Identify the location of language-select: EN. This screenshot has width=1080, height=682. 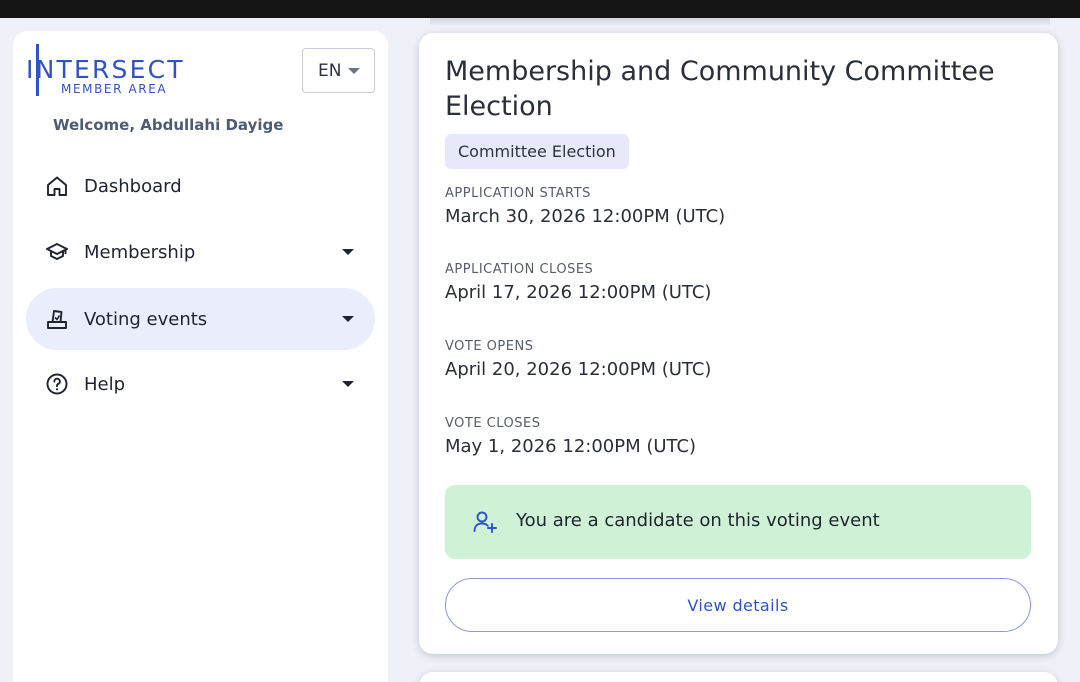
(338, 70).